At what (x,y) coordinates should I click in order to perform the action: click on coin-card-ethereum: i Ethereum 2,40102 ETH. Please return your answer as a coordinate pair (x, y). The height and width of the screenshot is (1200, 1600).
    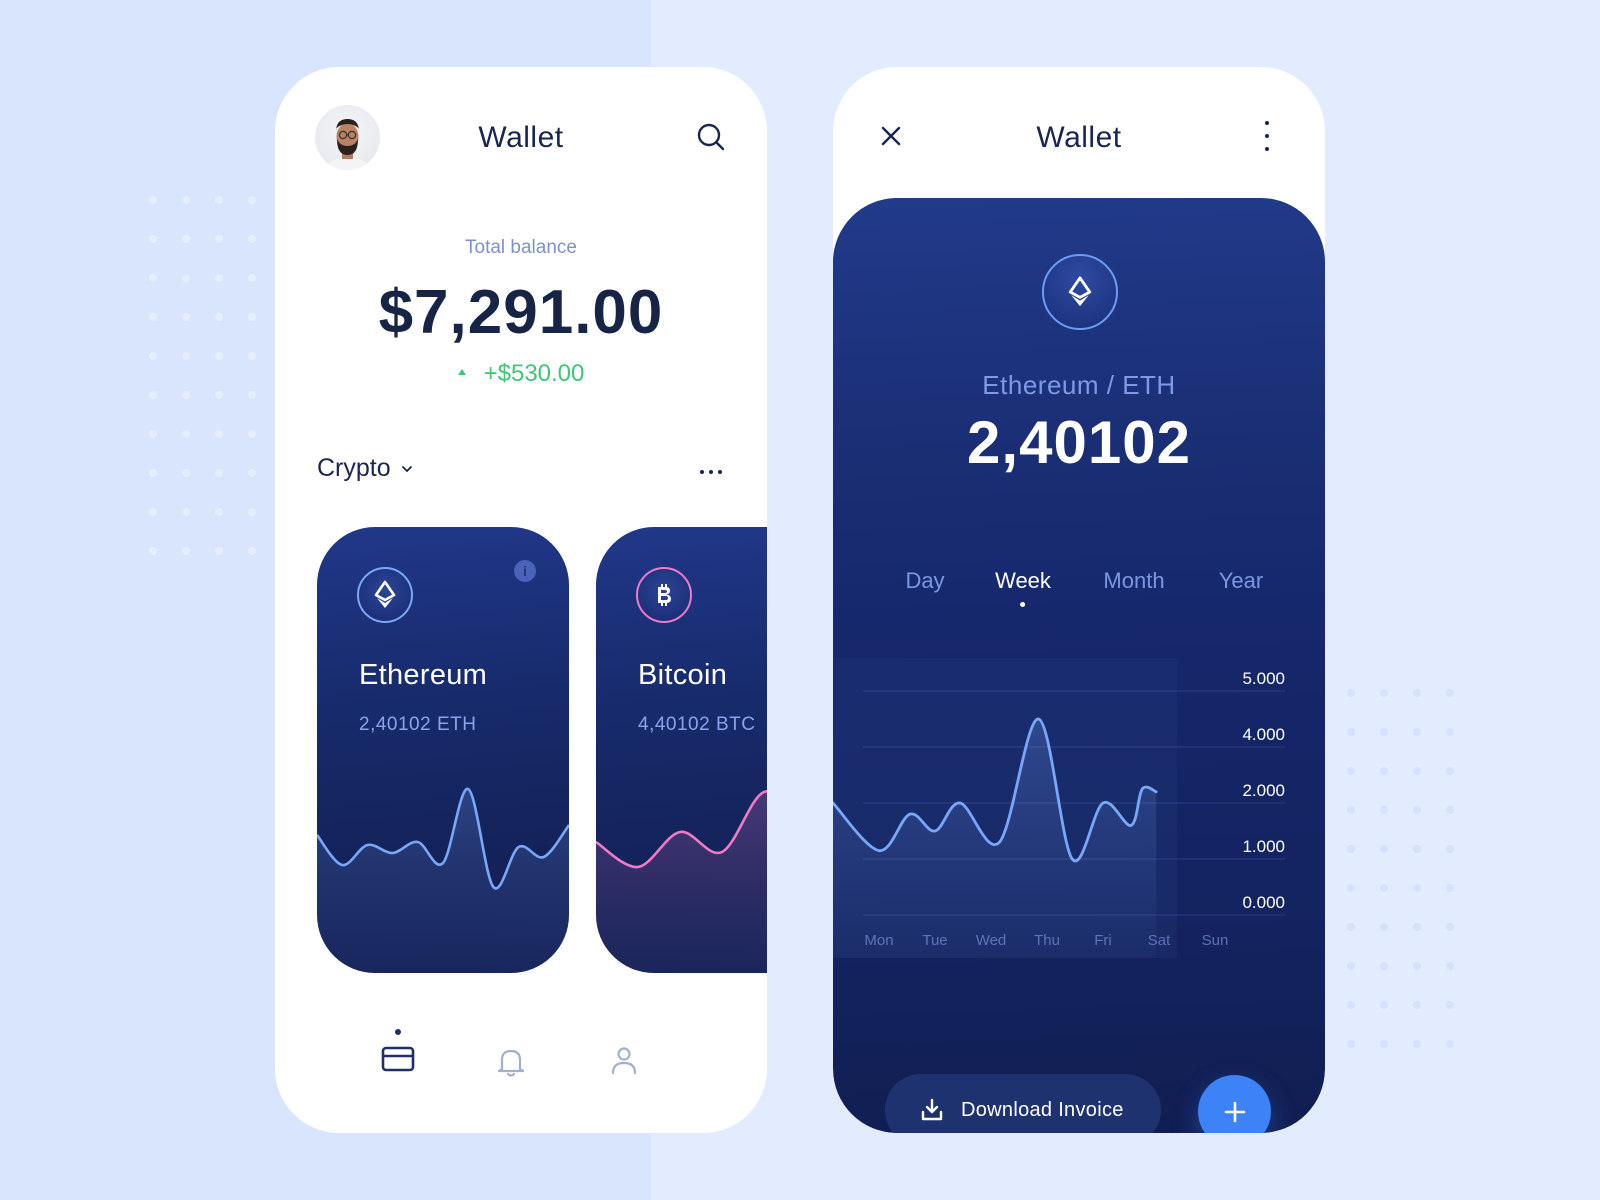
    Looking at the image, I should click on (443, 750).